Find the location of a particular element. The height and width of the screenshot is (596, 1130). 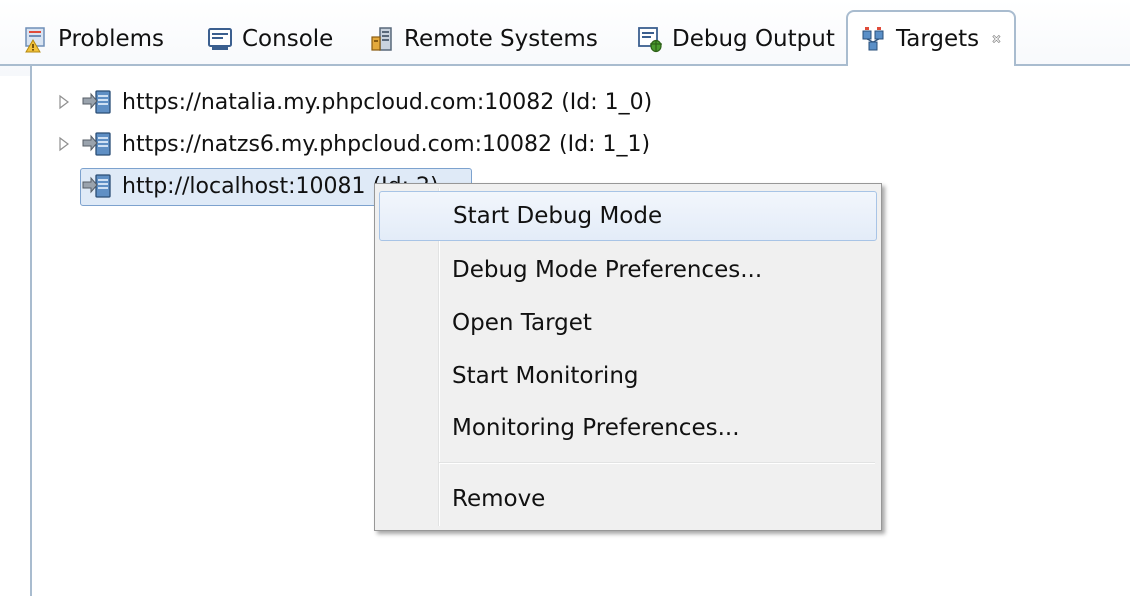

remote-systems-icon is located at coordinates (381, 39).